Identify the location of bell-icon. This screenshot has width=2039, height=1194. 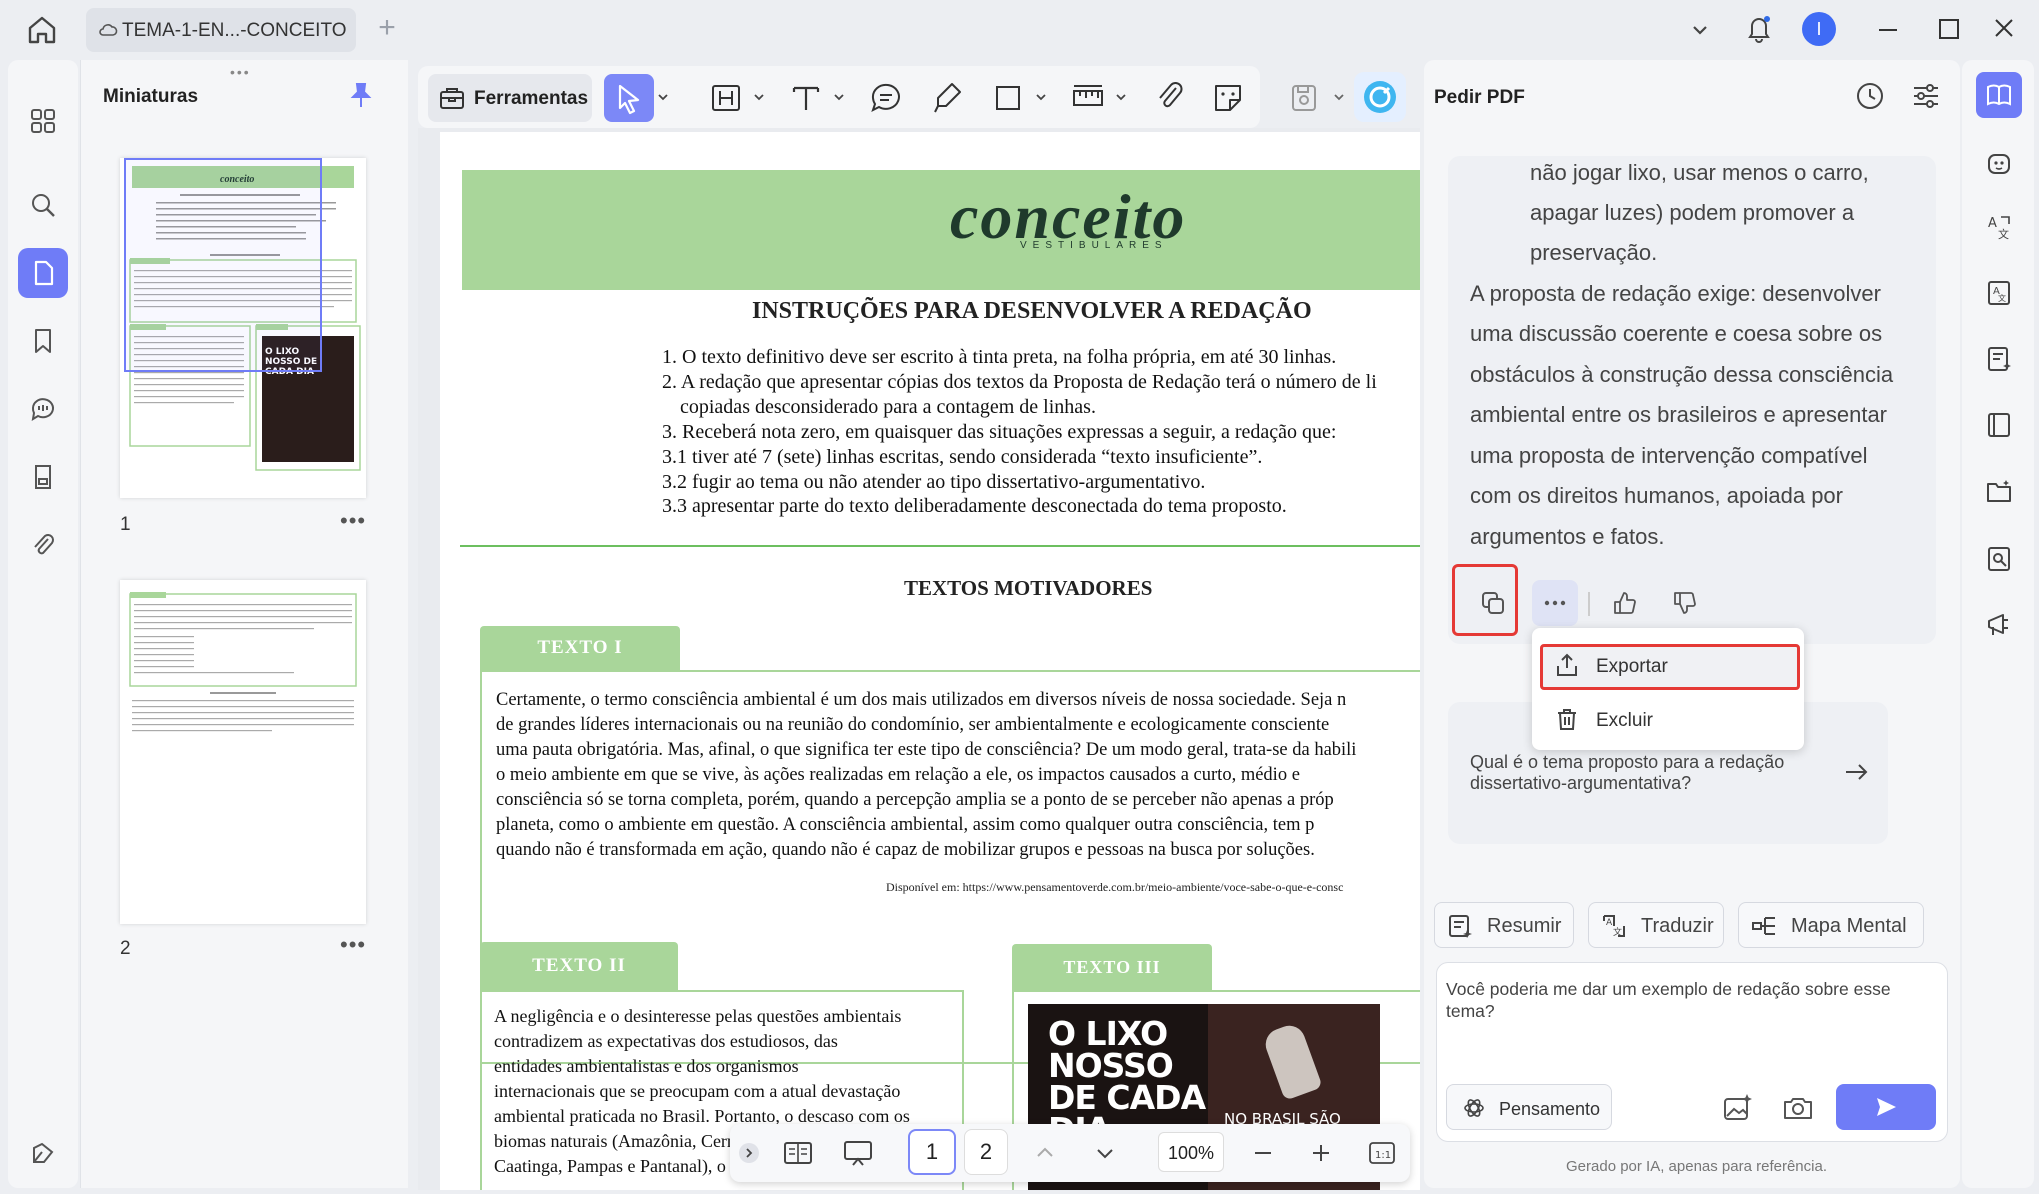
(1759, 28).